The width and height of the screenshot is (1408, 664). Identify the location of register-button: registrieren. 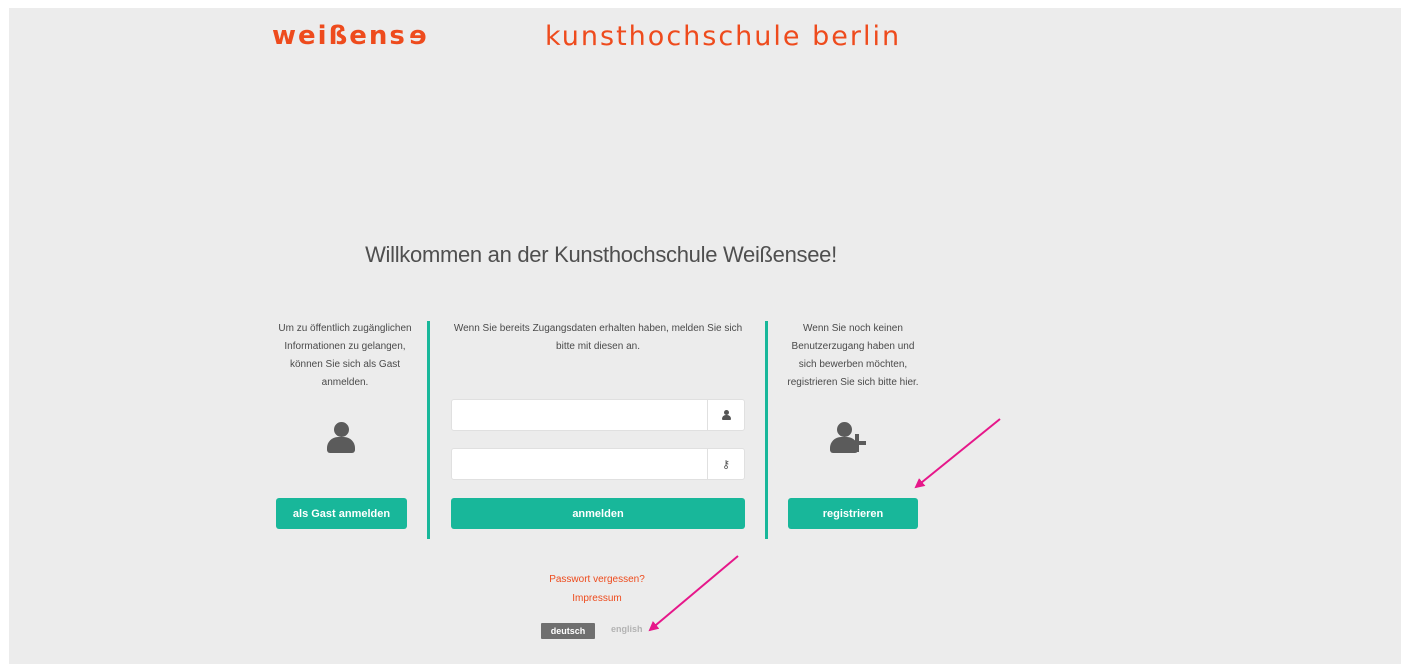
(853, 513).